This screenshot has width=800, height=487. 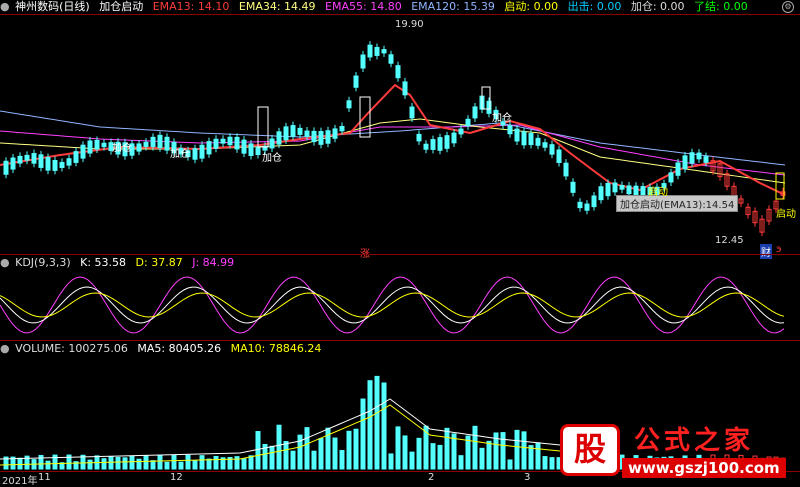 I want to click on volume-ma5-readout: MA5: 80405.26, so click(x=179, y=348).